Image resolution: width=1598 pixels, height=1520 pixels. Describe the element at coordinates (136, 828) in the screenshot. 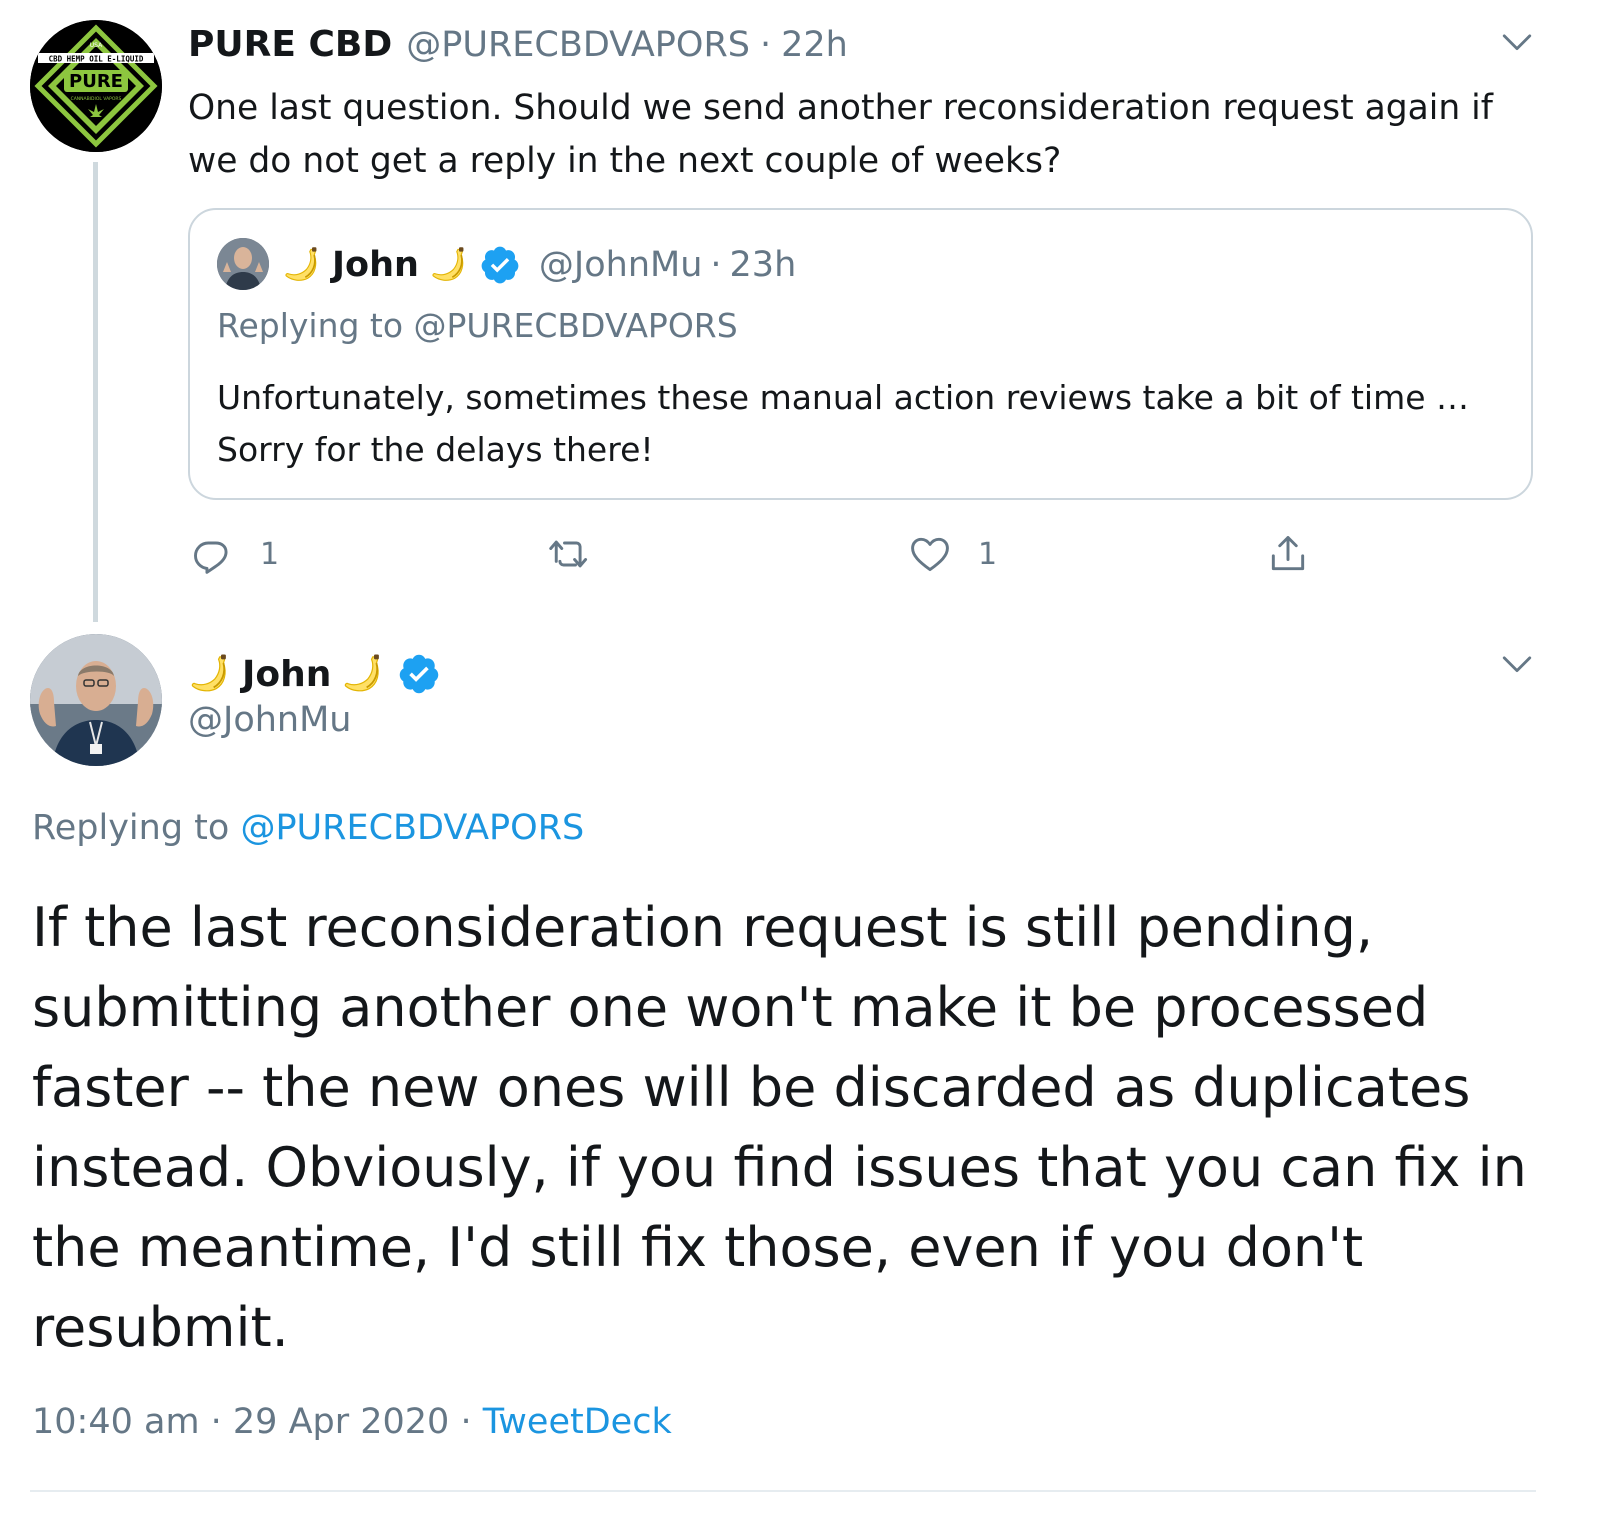

I see `reply-prefix: Replying to` at that location.